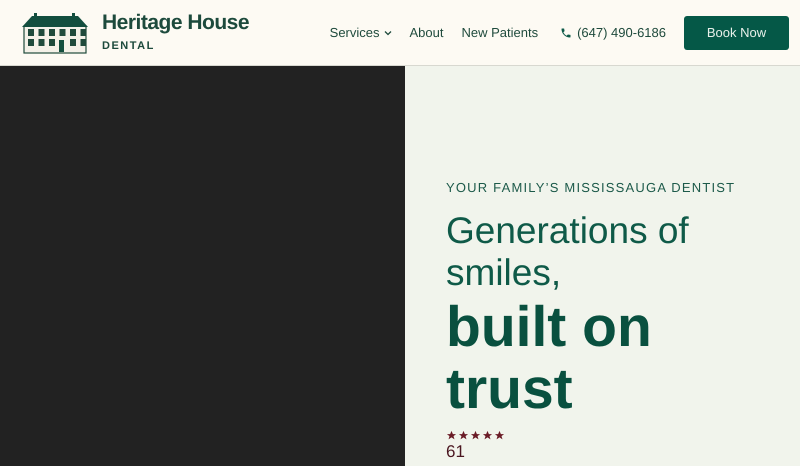 This screenshot has width=800, height=466. I want to click on nav-link: New Patients, so click(500, 32).